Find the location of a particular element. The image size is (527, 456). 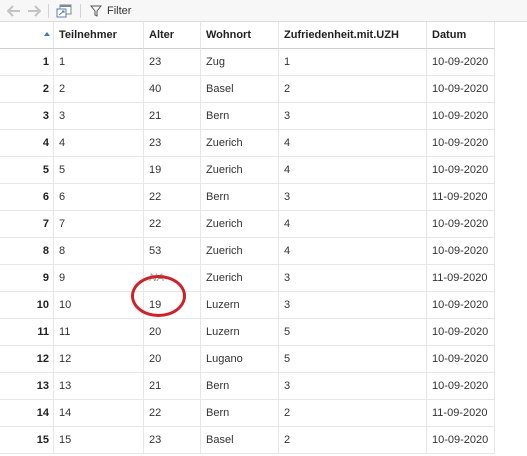

filter-button-label: Filter is located at coordinates (119, 11).